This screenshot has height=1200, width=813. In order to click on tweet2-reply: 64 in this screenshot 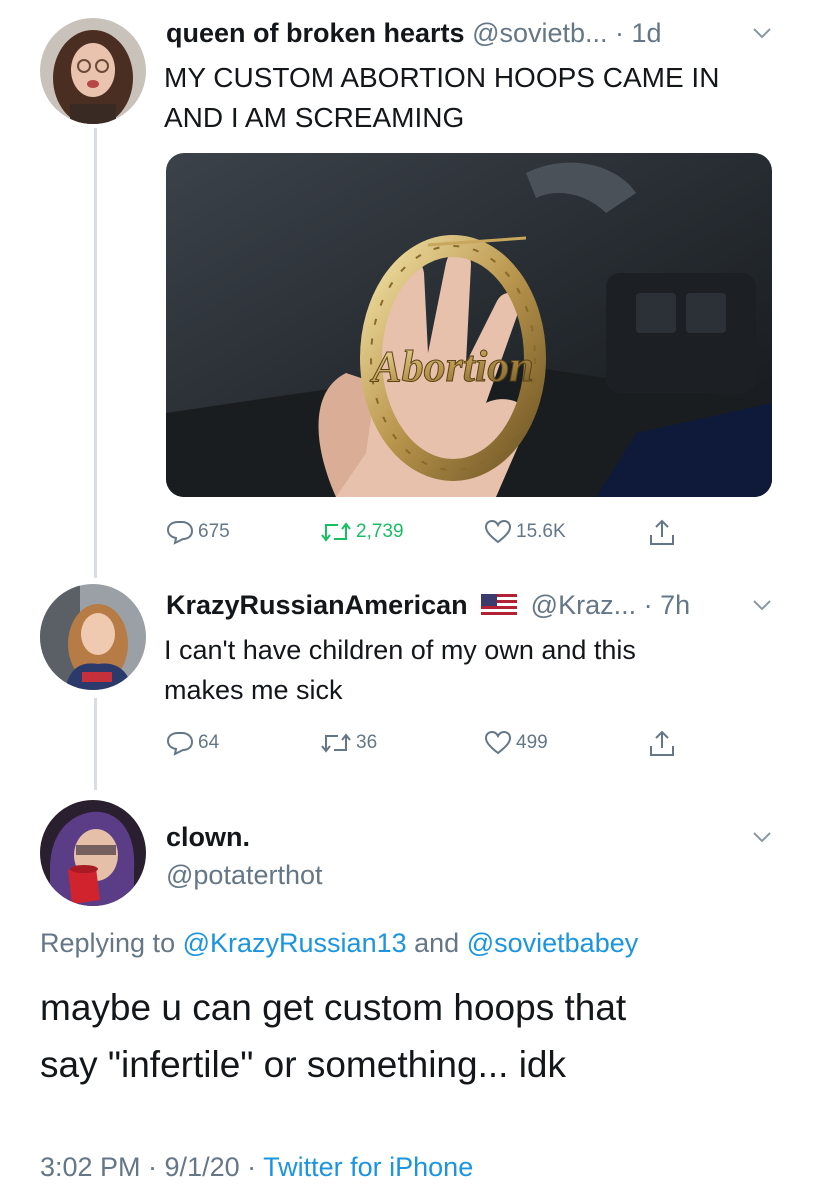, I will do `click(192, 743)`.